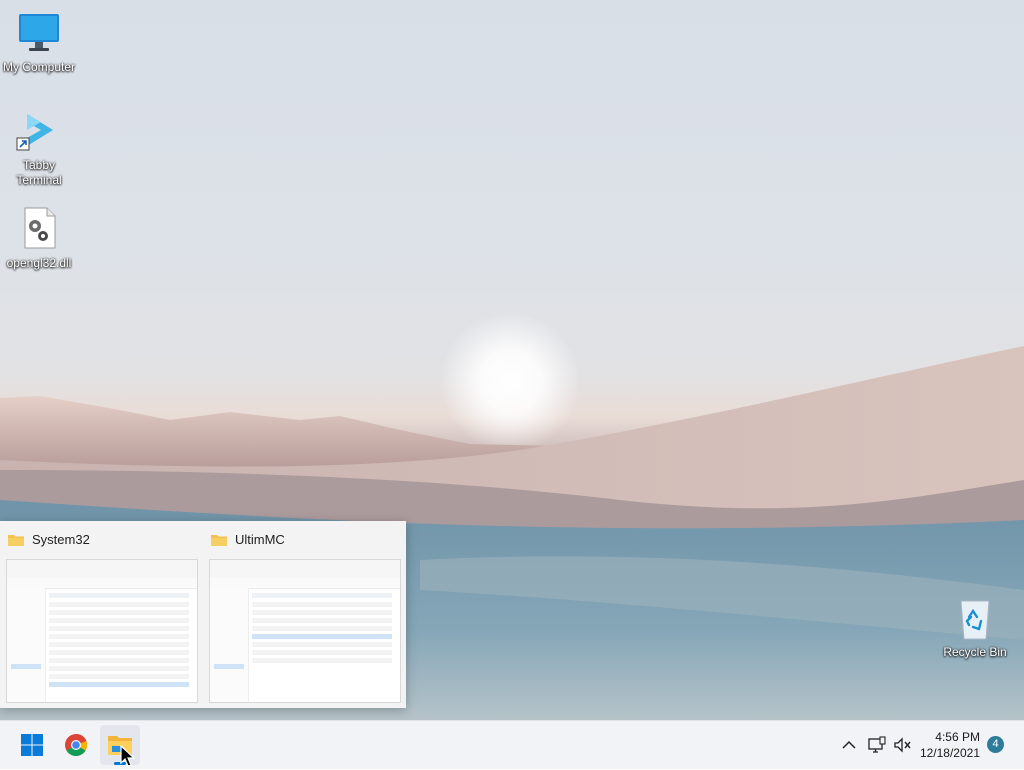 This screenshot has height=770, width=1024. I want to click on start-button, so click(32, 745).